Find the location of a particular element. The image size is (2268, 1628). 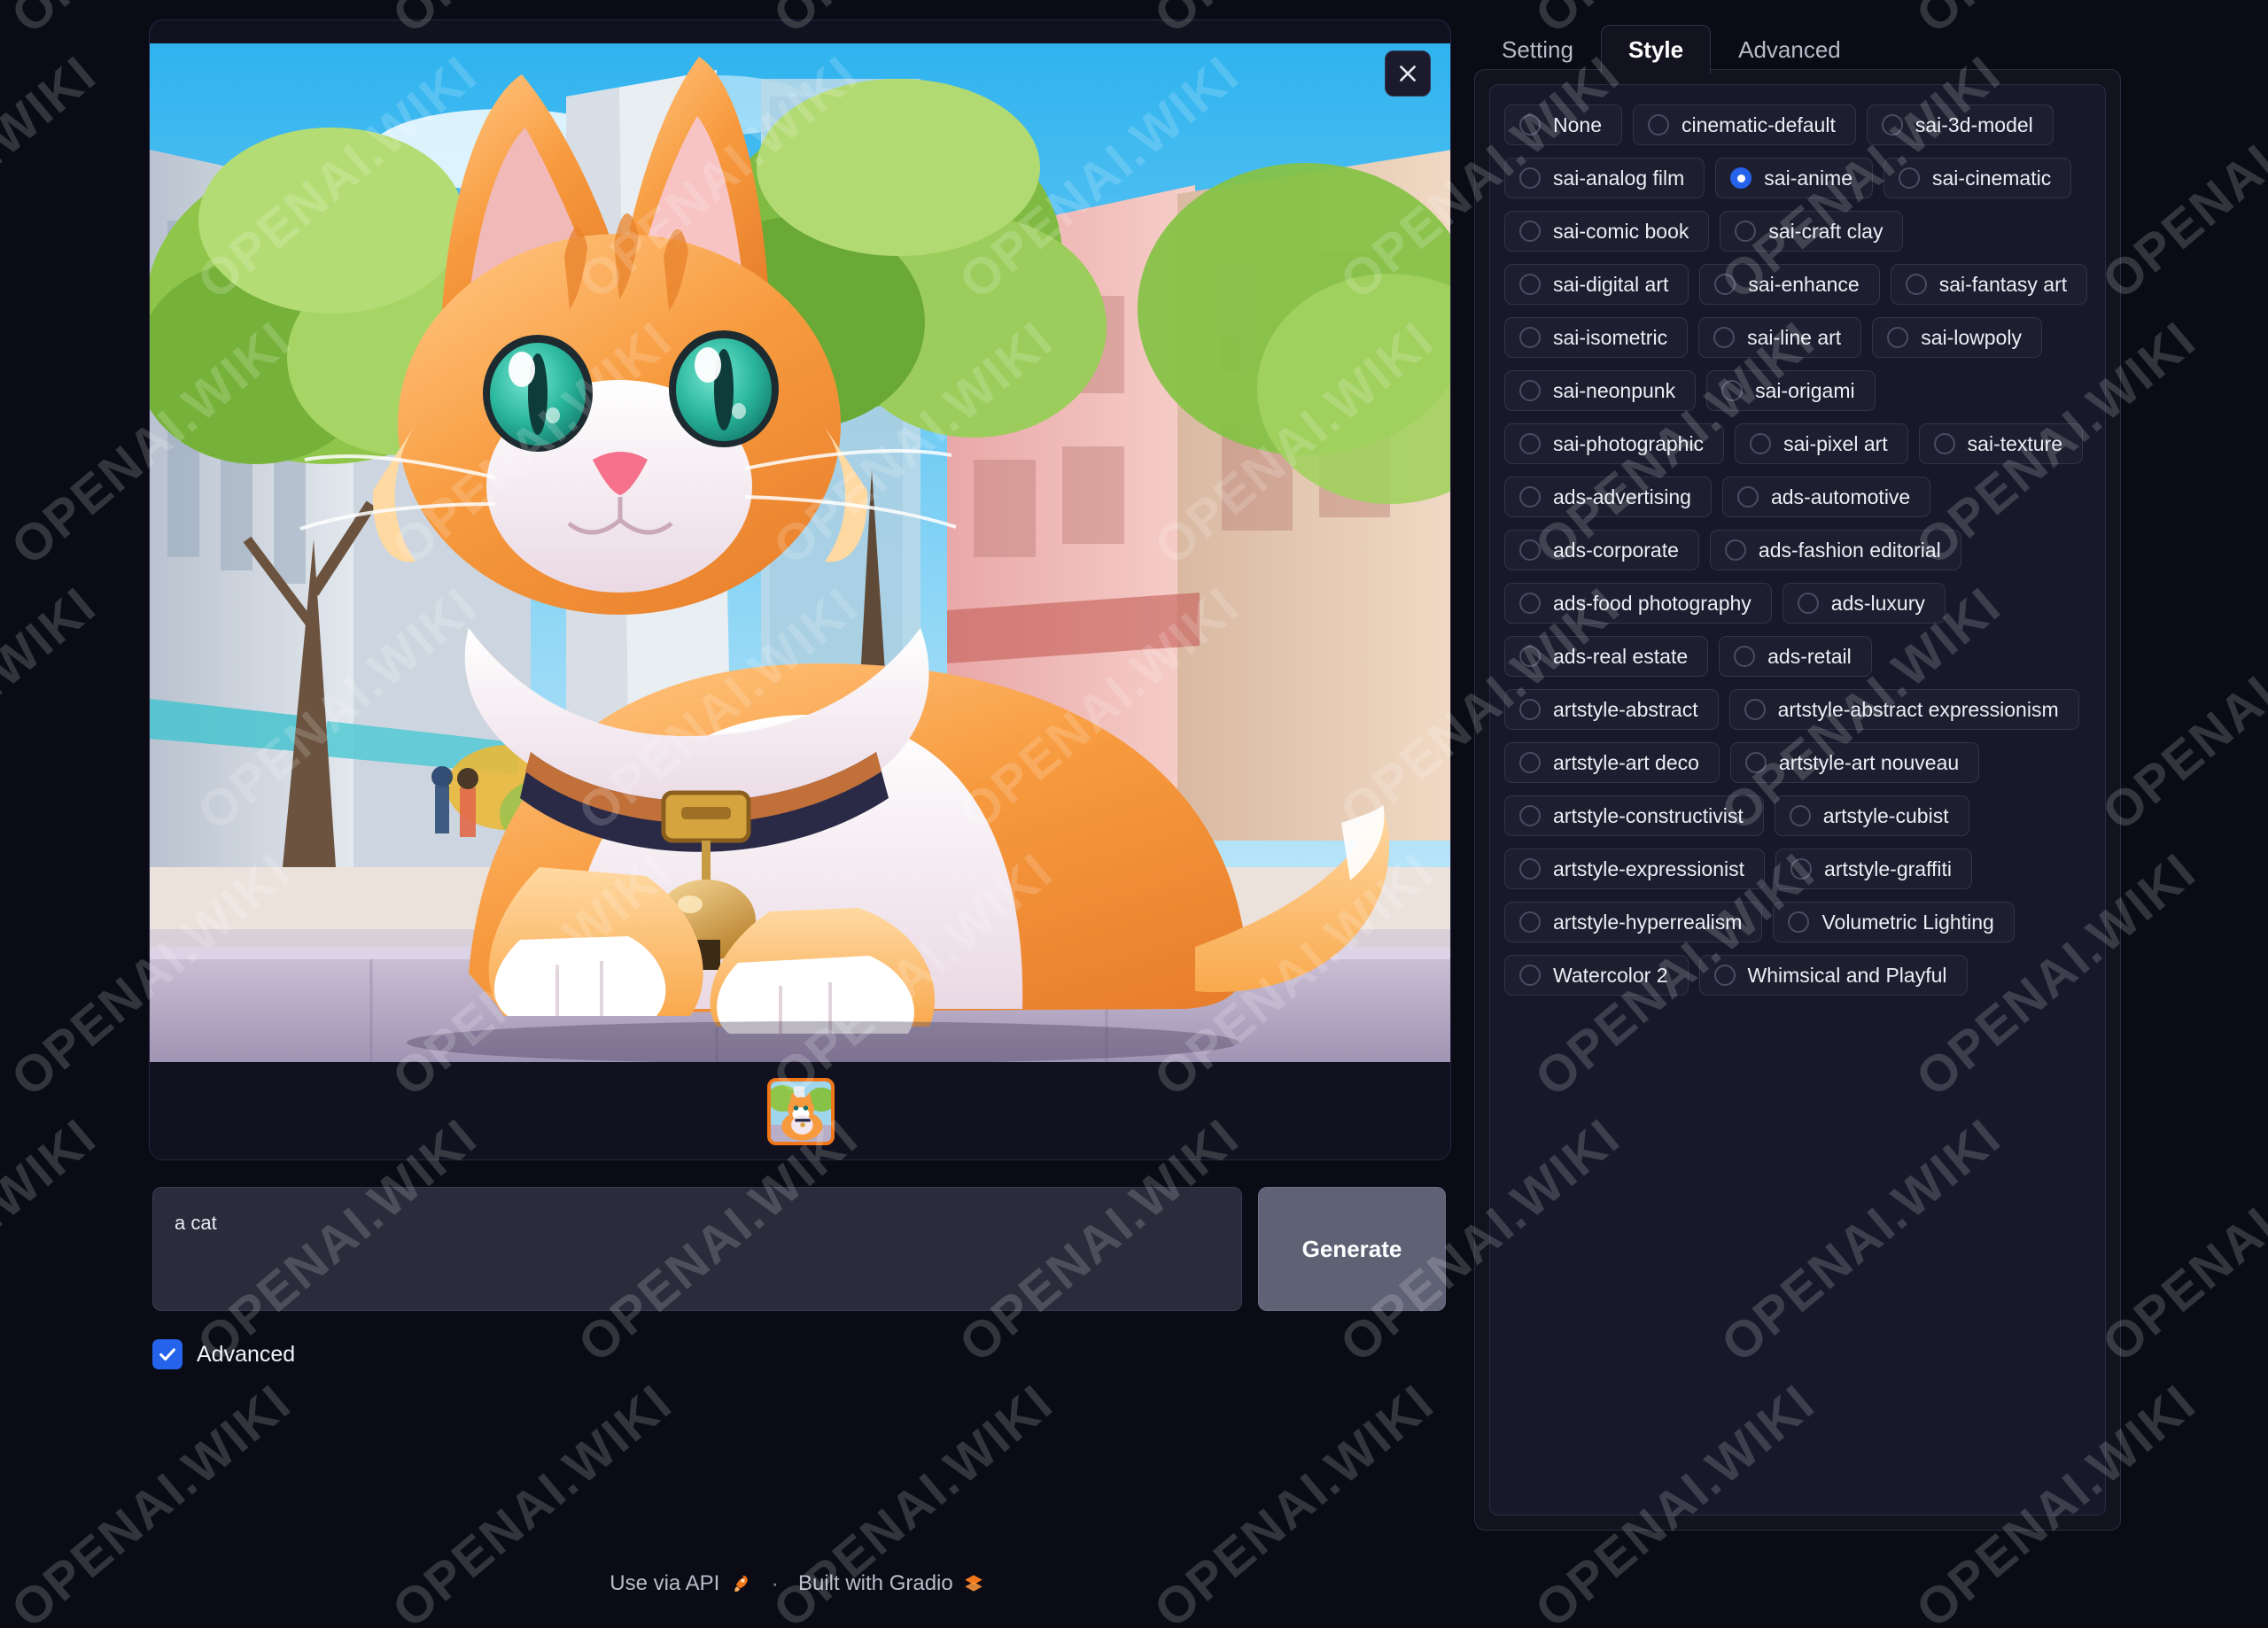

tab-advanced: Advanced is located at coordinates (1789, 49).